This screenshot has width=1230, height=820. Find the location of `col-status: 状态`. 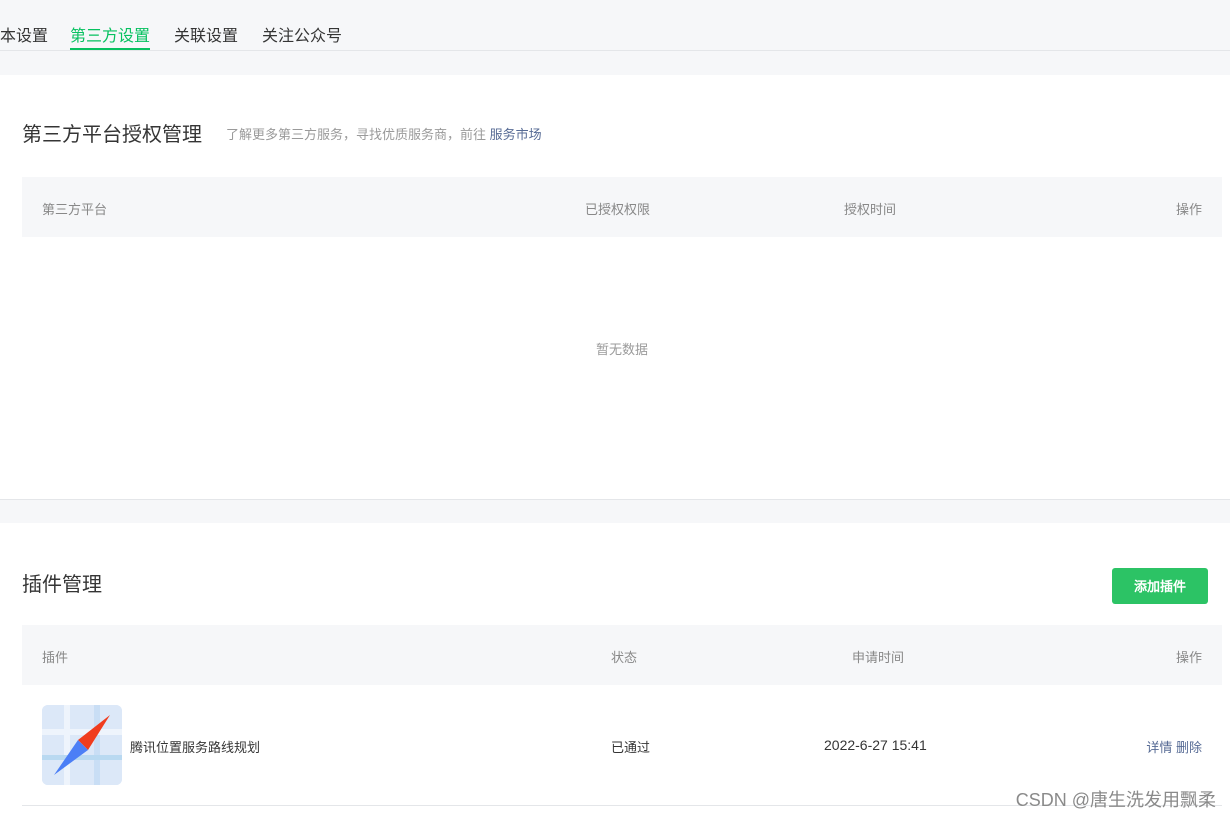

col-status: 状态 is located at coordinates (624, 657).